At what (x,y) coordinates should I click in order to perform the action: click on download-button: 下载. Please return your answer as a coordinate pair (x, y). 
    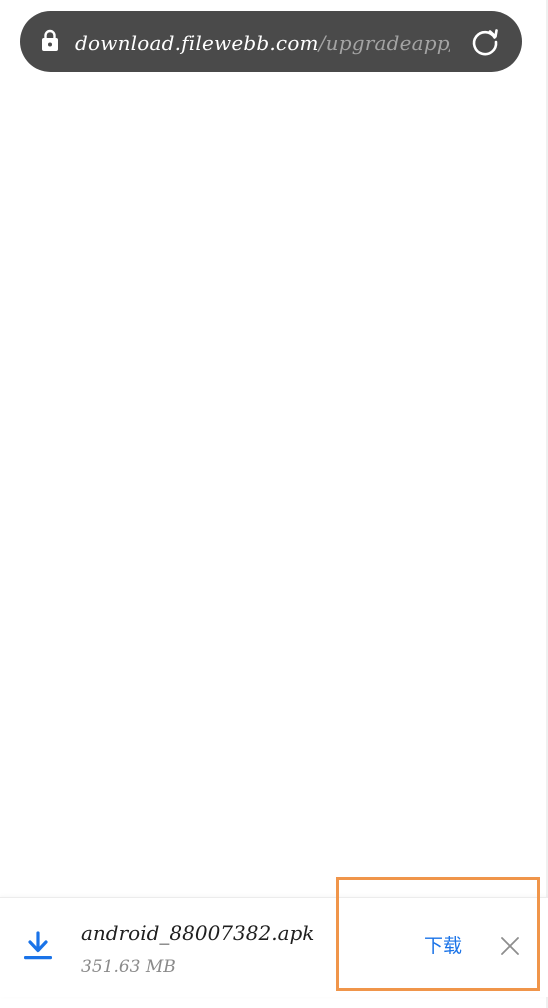
    Looking at the image, I should click on (443, 946).